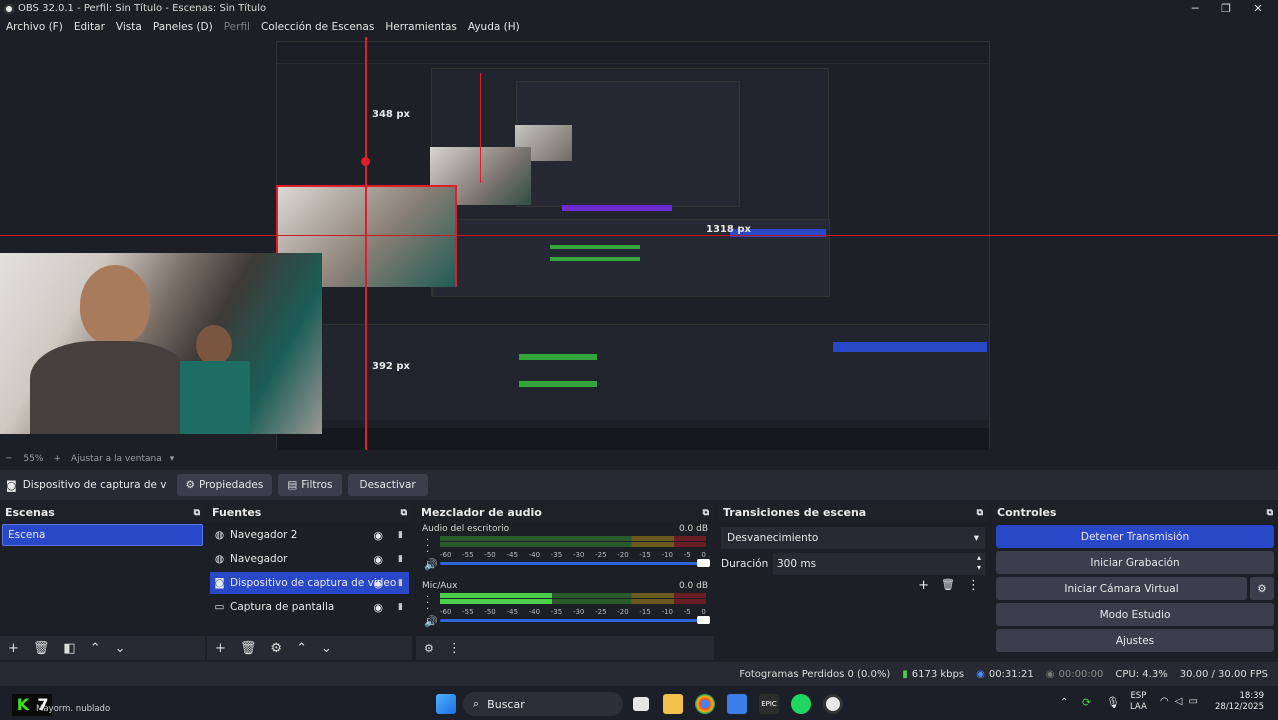  What do you see at coordinates (129, 27) in the screenshot?
I see `menu-vista: Vista` at bounding box center [129, 27].